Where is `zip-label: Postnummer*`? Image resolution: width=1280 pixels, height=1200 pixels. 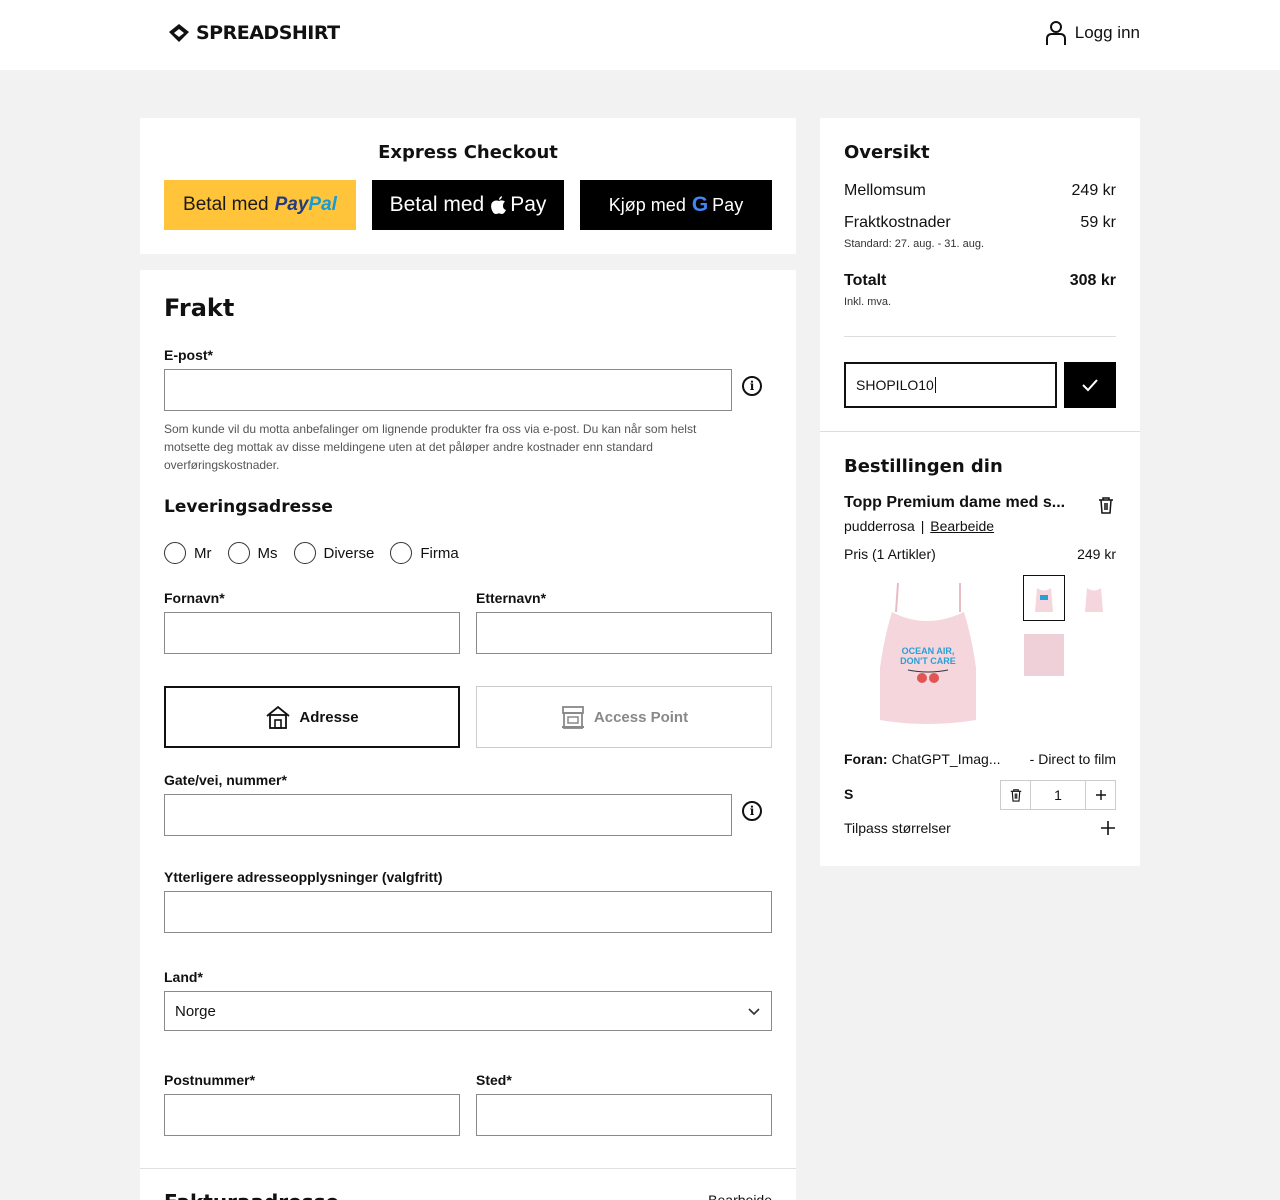 zip-label: Postnummer* is located at coordinates (210, 1080).